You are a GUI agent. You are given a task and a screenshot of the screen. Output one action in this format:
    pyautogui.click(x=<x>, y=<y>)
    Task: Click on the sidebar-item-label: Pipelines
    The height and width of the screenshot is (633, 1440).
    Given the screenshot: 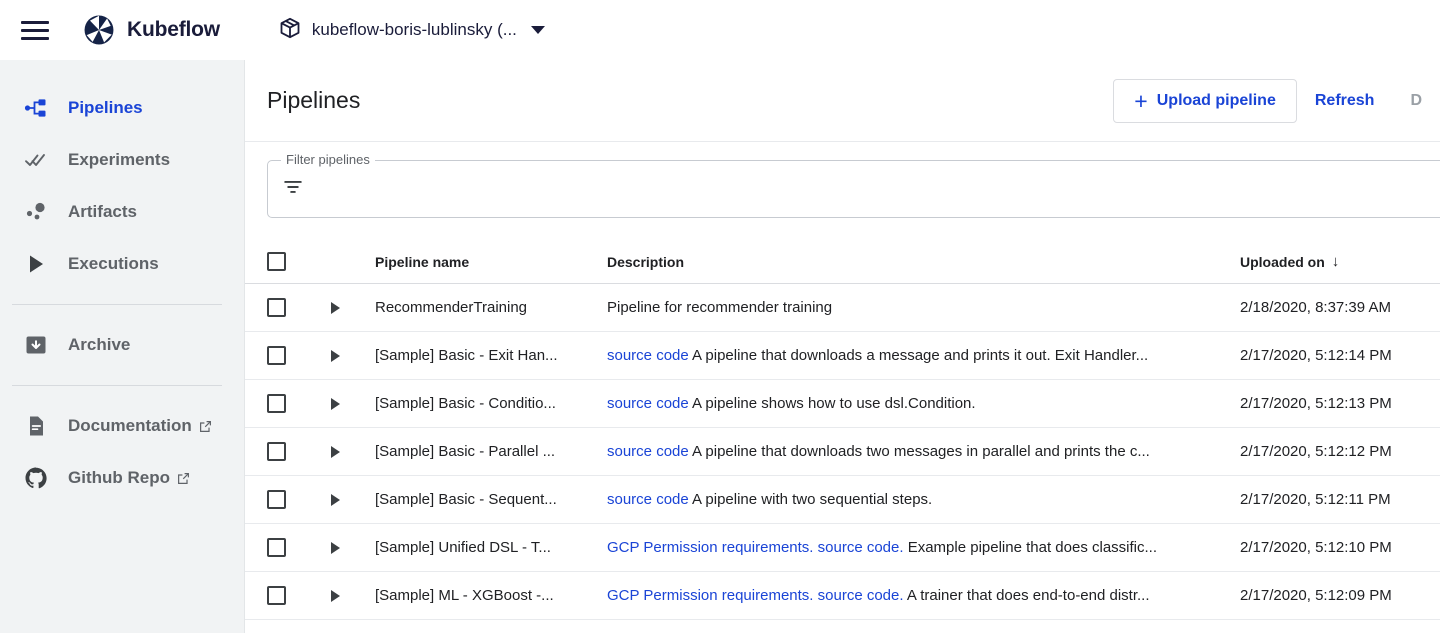 What is the action you would take?
    pyautogui.click(x=105, y=107)
    